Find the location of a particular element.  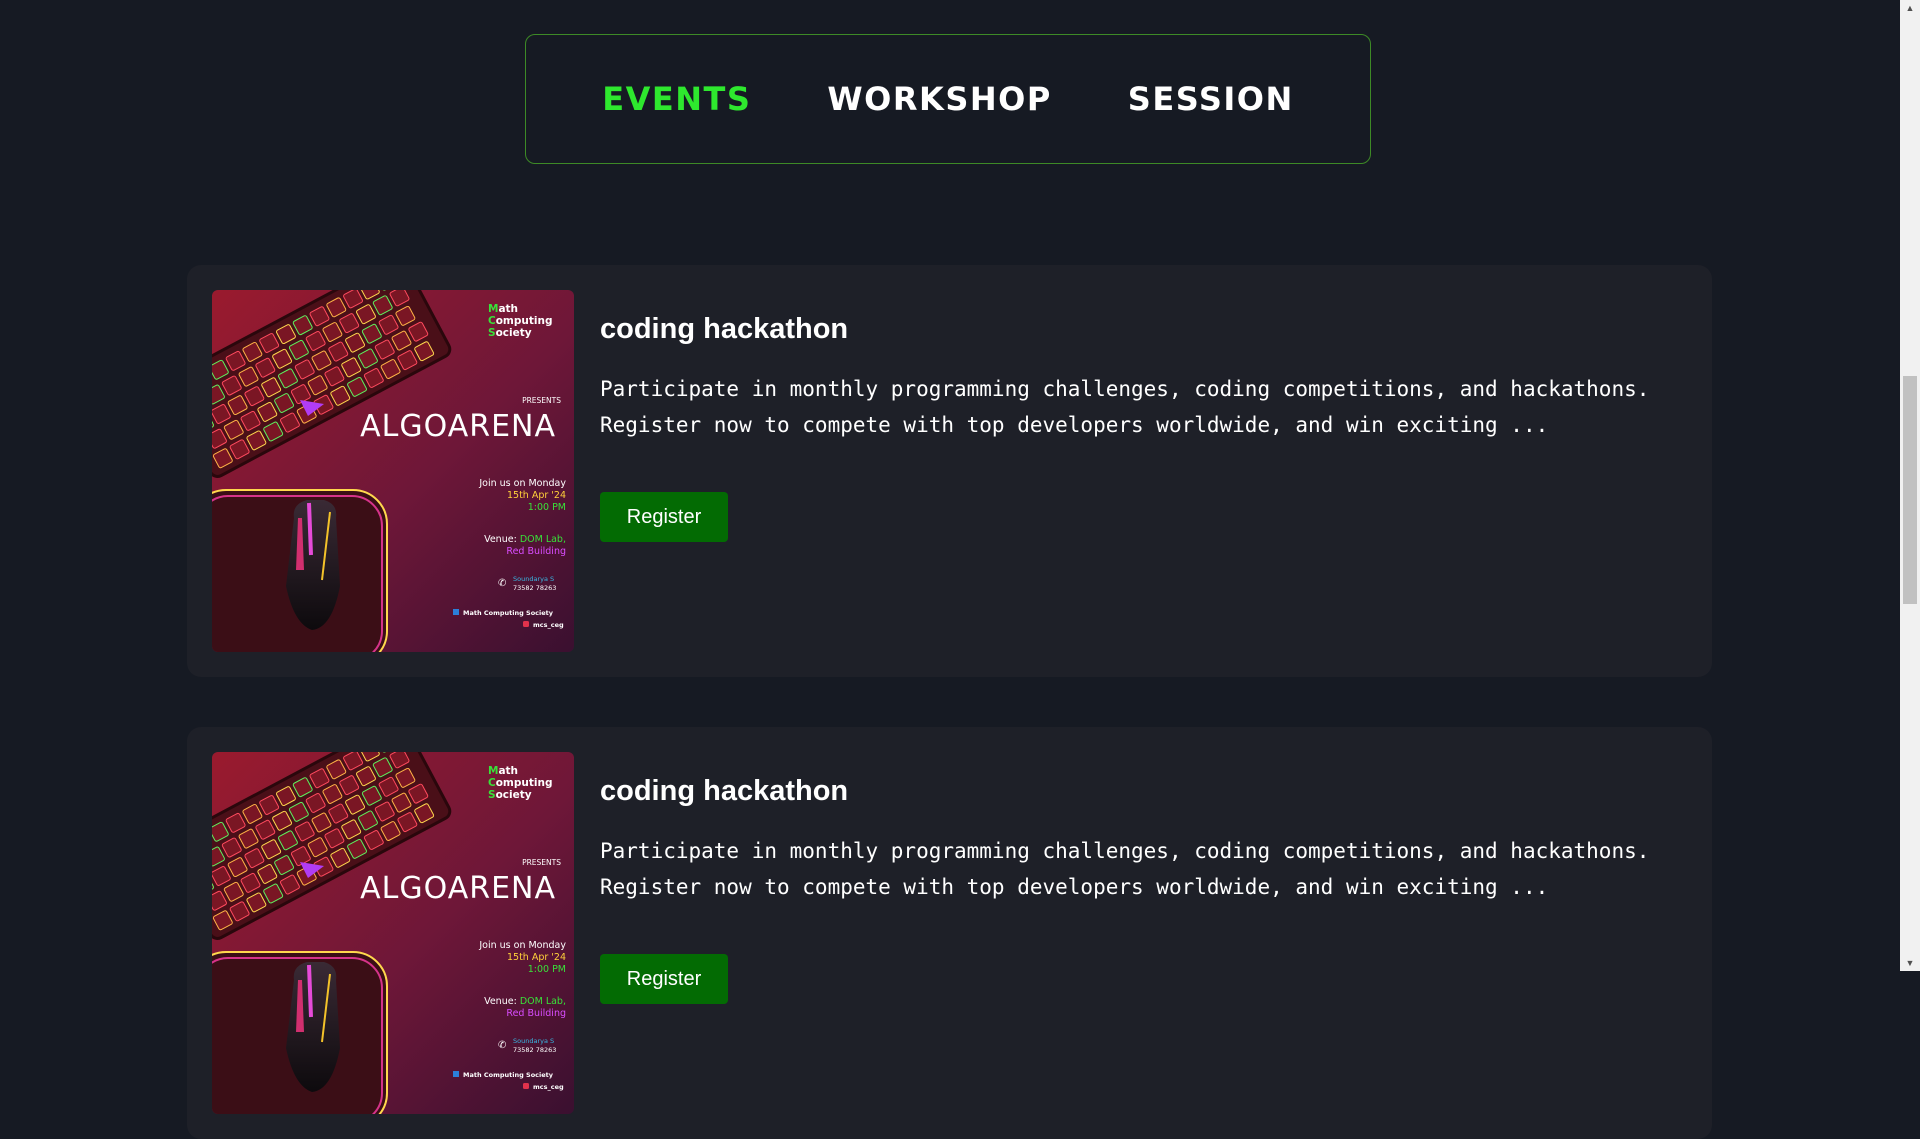

category-tabs: EVENTS WORKSHOP SESSION is located at coordinates (948, 99).